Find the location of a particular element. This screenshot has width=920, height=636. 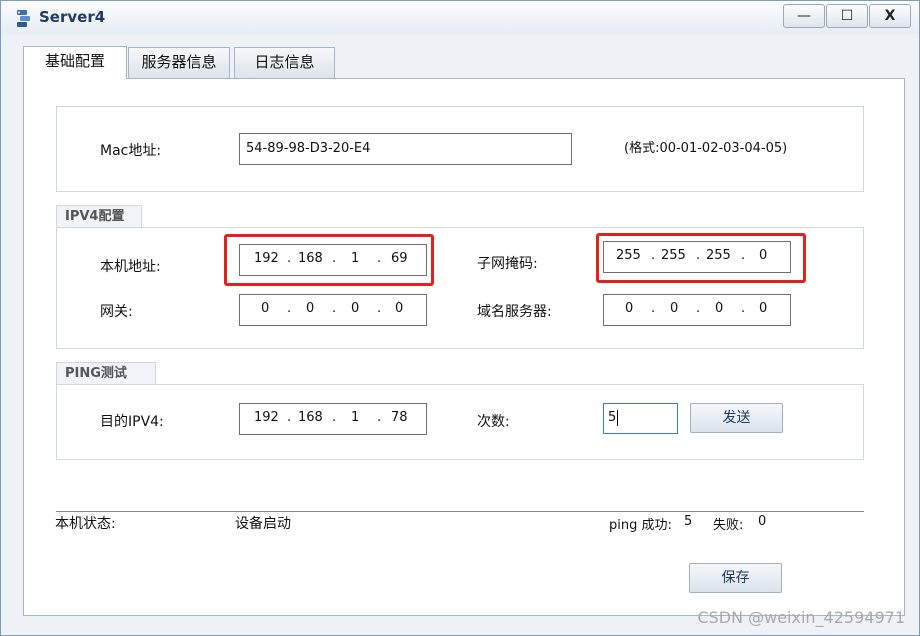

maximize-button: ☐ is located at coordinates (847, 16).